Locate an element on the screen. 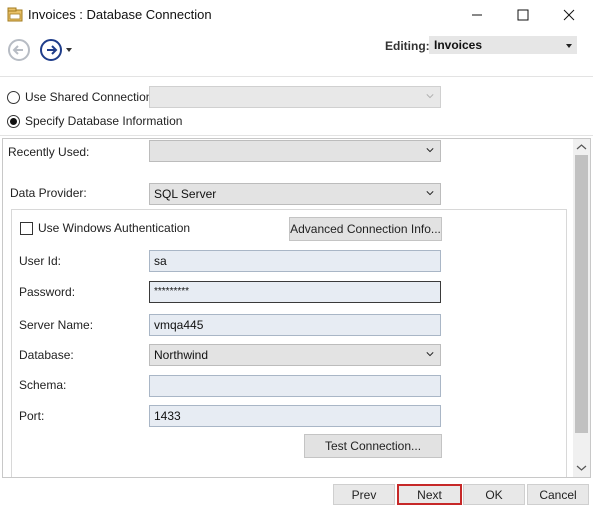 This screenshot has width=593, height=507. windows-authentication-checkbox is located at coordinates (26, 228).